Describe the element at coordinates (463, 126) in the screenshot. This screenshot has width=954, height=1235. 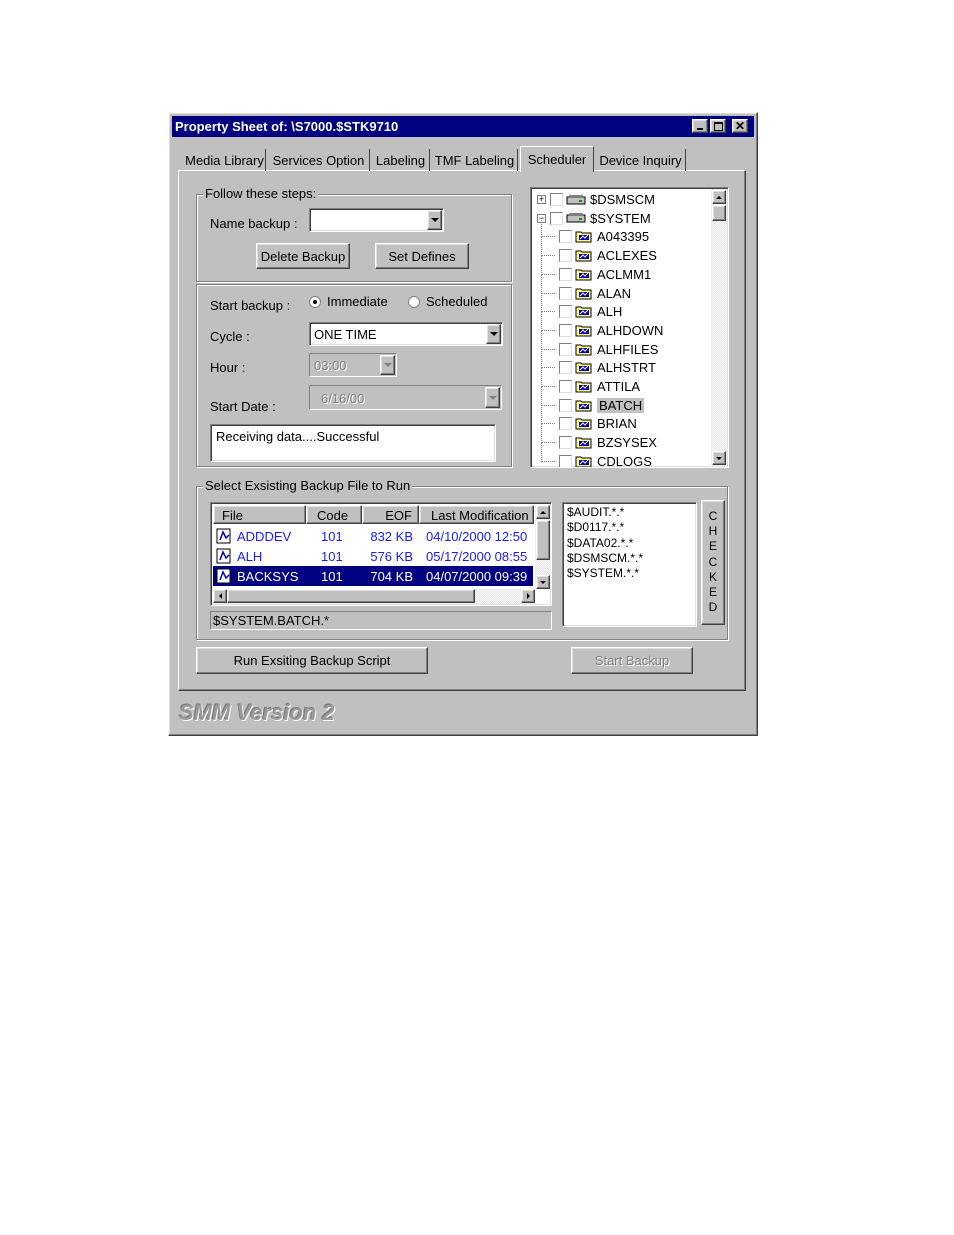
I see `title-bar: Property Sheet of: \S7000.$STK9710 ✕` at that location.